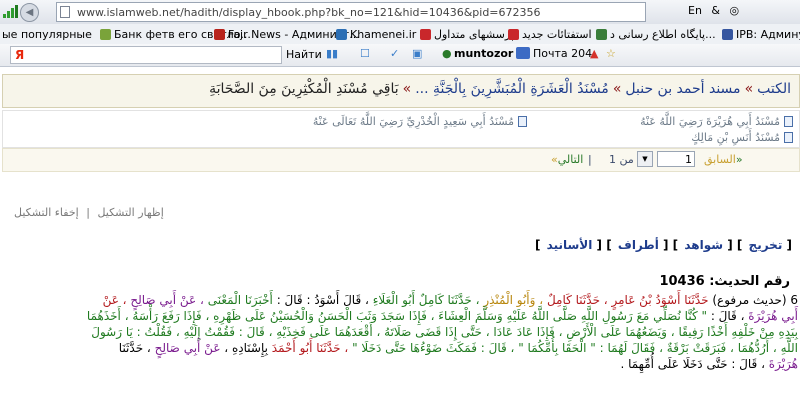 This screenshot has height=401, width=800. I want to click on hadith-number-label: رقم الحديث:, so click(749, 281).